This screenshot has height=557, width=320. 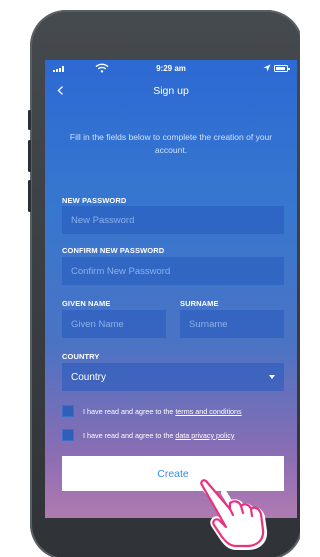 What do you see at coordinates (94, 200) in the screenshot?
I see `new-password-label: NEW PASSWORD` at bounding box center [94, 200].